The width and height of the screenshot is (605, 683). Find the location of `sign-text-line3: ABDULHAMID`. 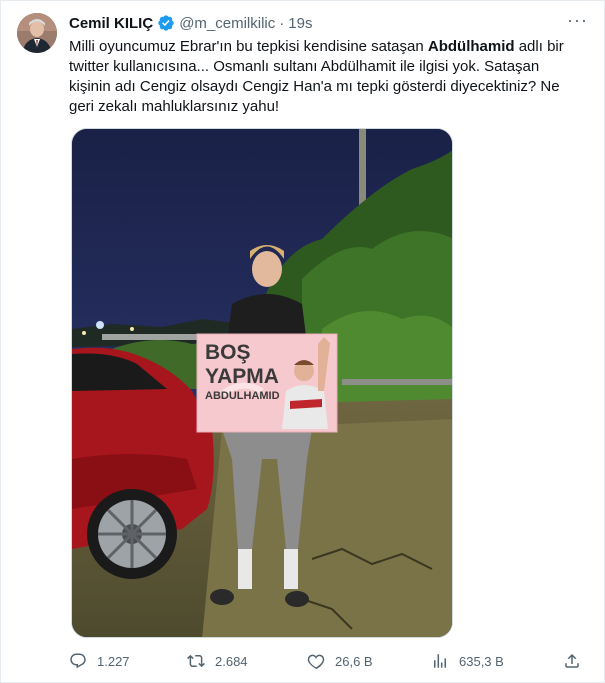

sign-text-line3: ABDULHAMID is located at coordinates (242, 396).